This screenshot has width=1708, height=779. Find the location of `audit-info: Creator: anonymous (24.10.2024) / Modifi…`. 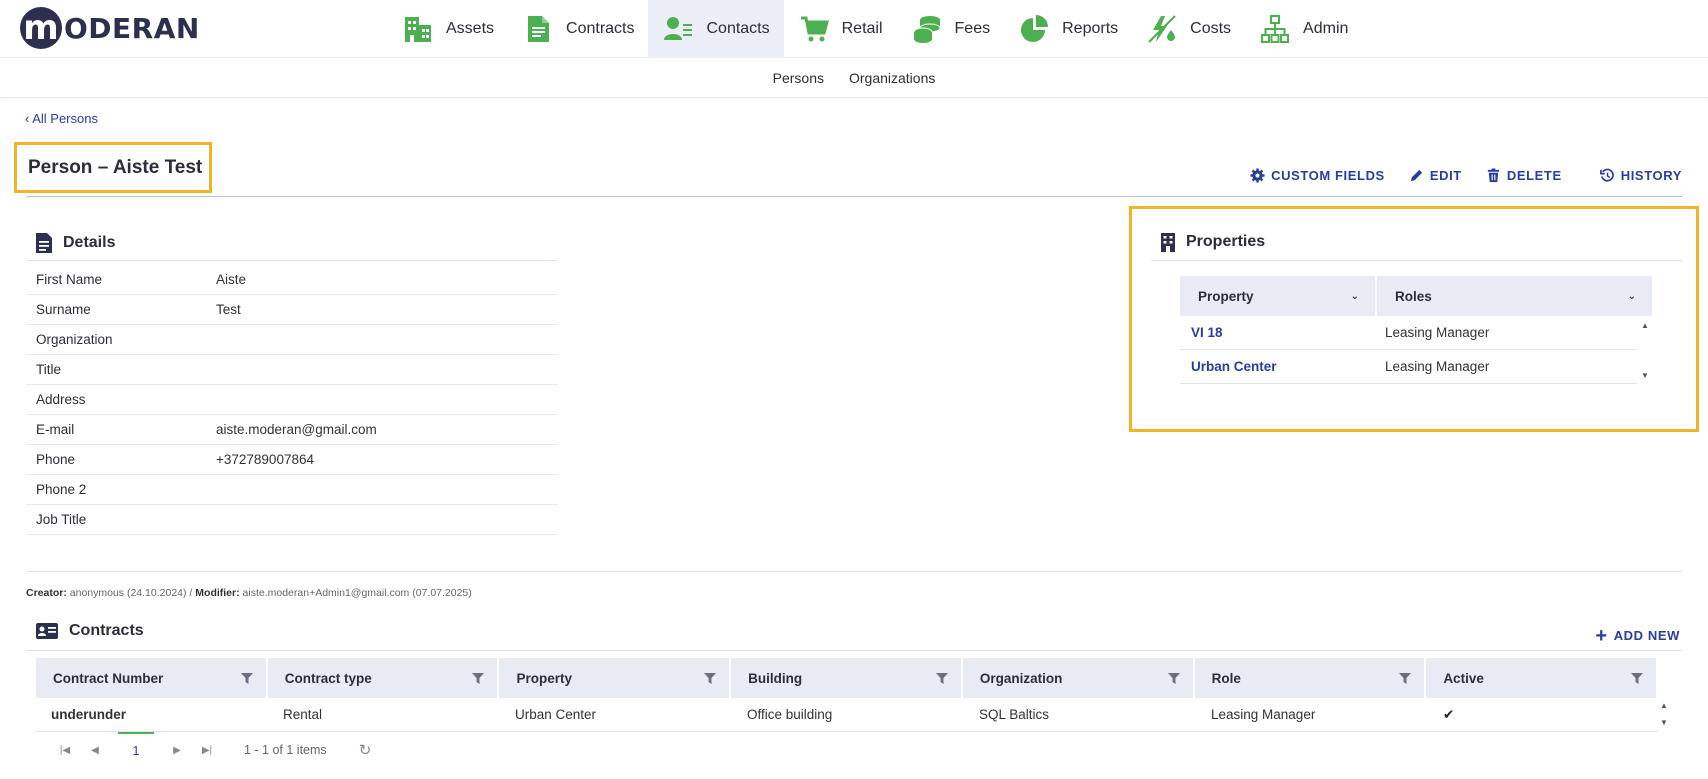

audit-info: Creator: anonymous (24.10.2024) / Modifi… is located at coordinates (249, 593).